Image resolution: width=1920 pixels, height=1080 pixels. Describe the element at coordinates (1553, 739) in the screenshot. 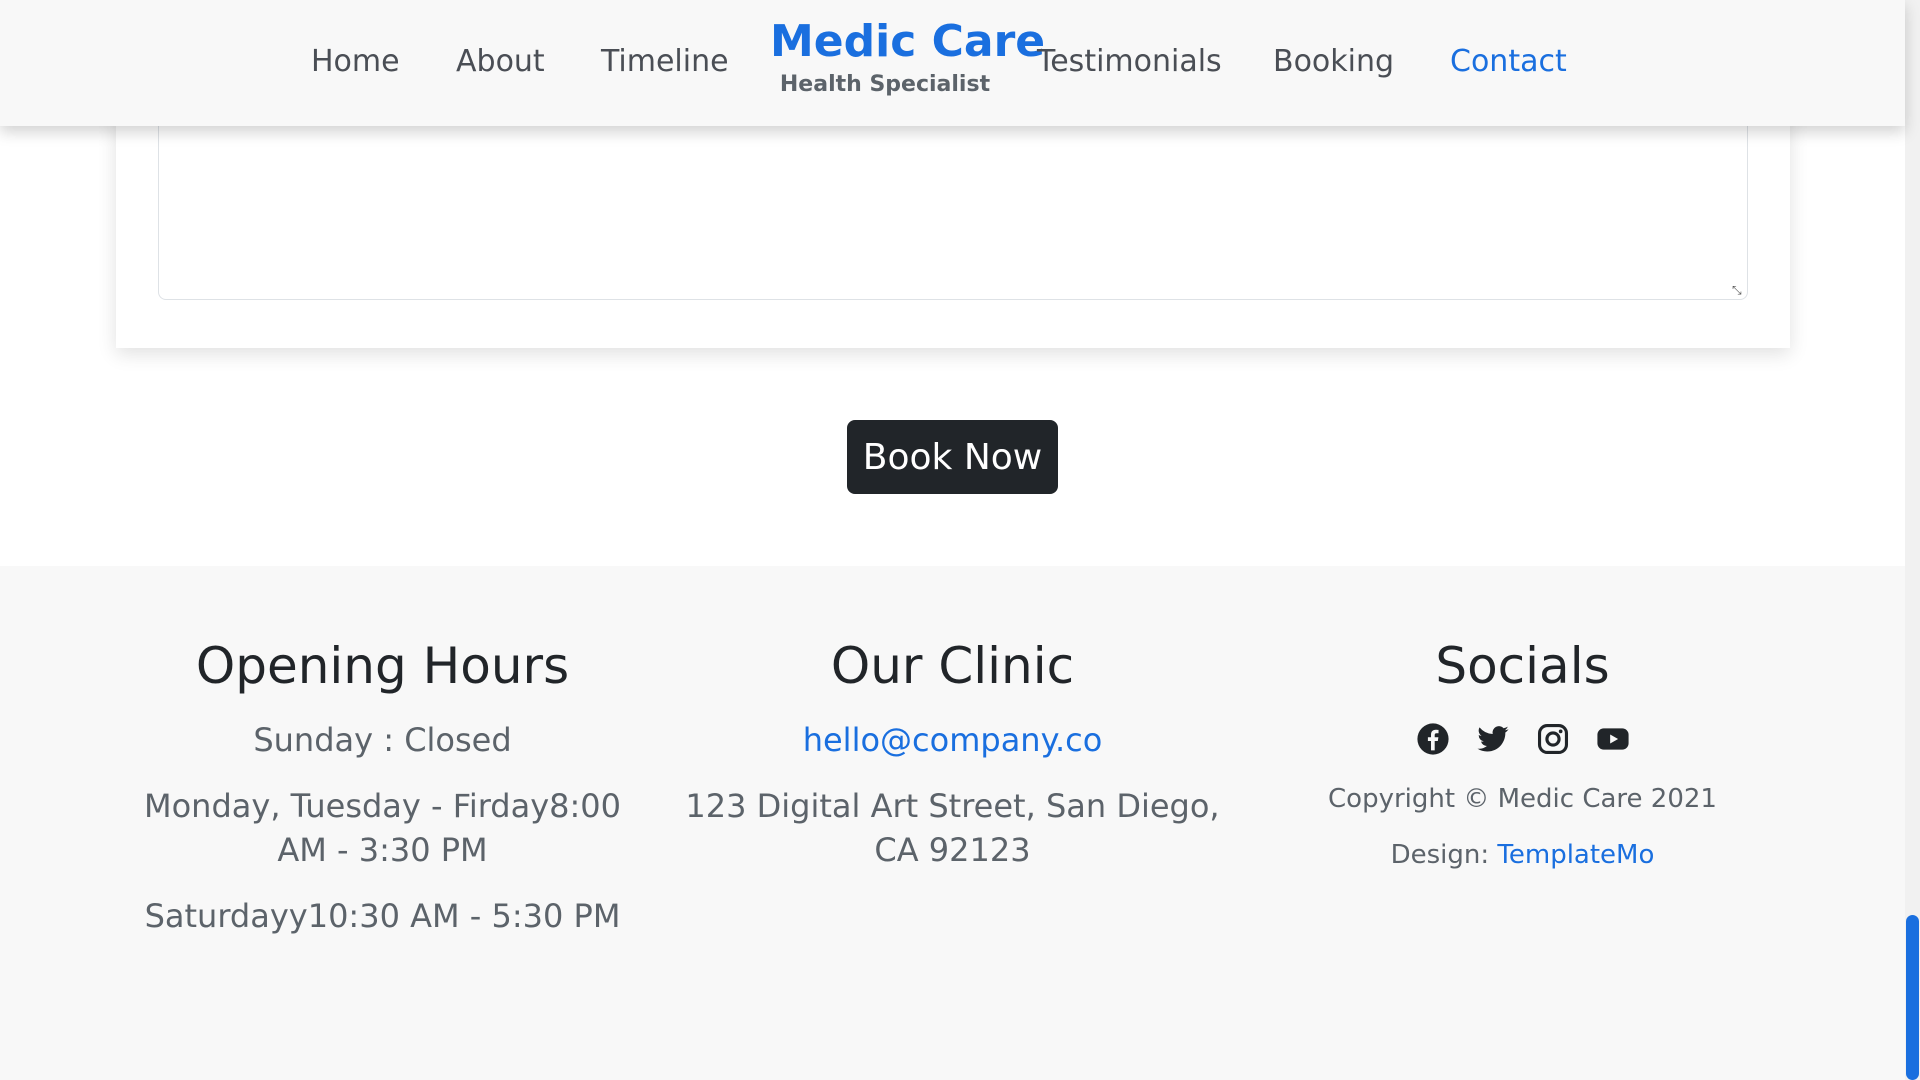

I see `instagram-icon` at that location.